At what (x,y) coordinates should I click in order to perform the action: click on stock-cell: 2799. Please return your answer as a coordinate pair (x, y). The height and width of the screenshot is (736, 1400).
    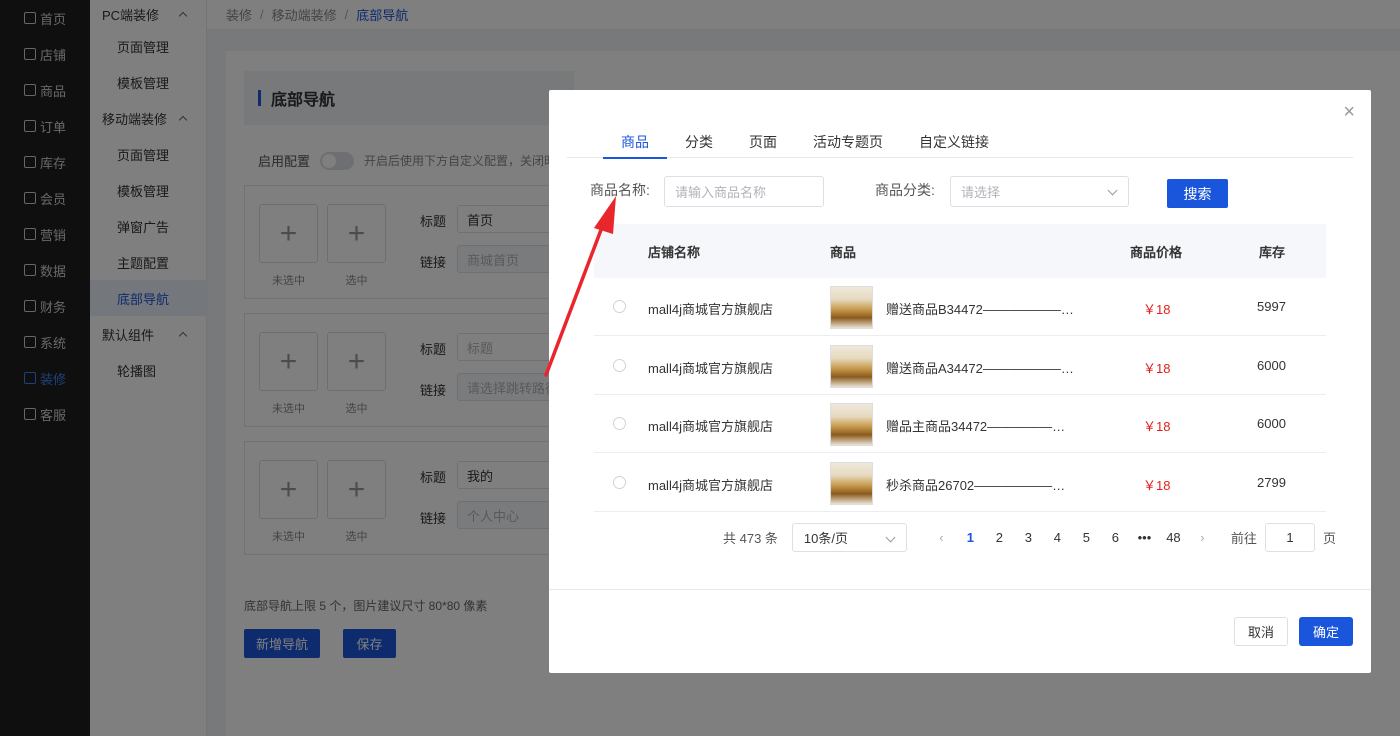
    Looking at the image, I should click on (1271, 482).